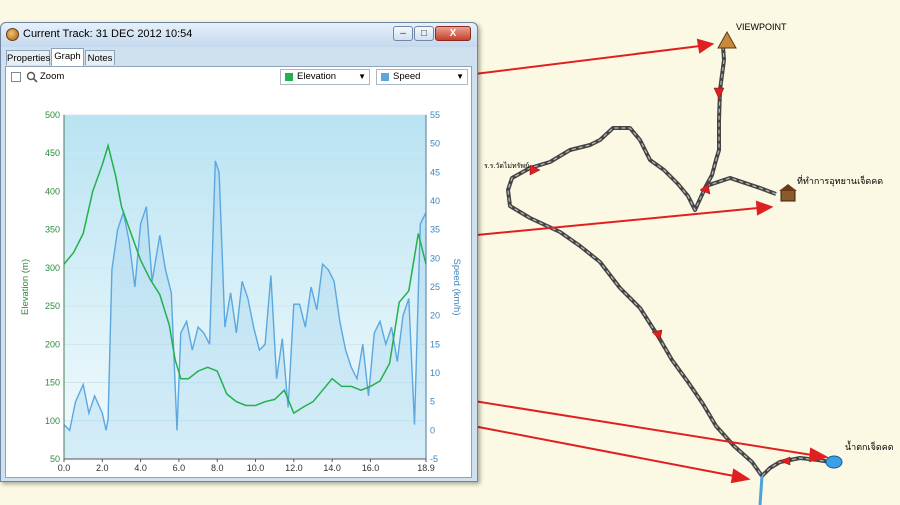 The image size is (900, 505). What do you see at coordinates (256, 468) in the screenshot?
I see `x-tick-label: 10.0` at bounding box center [256, 468].